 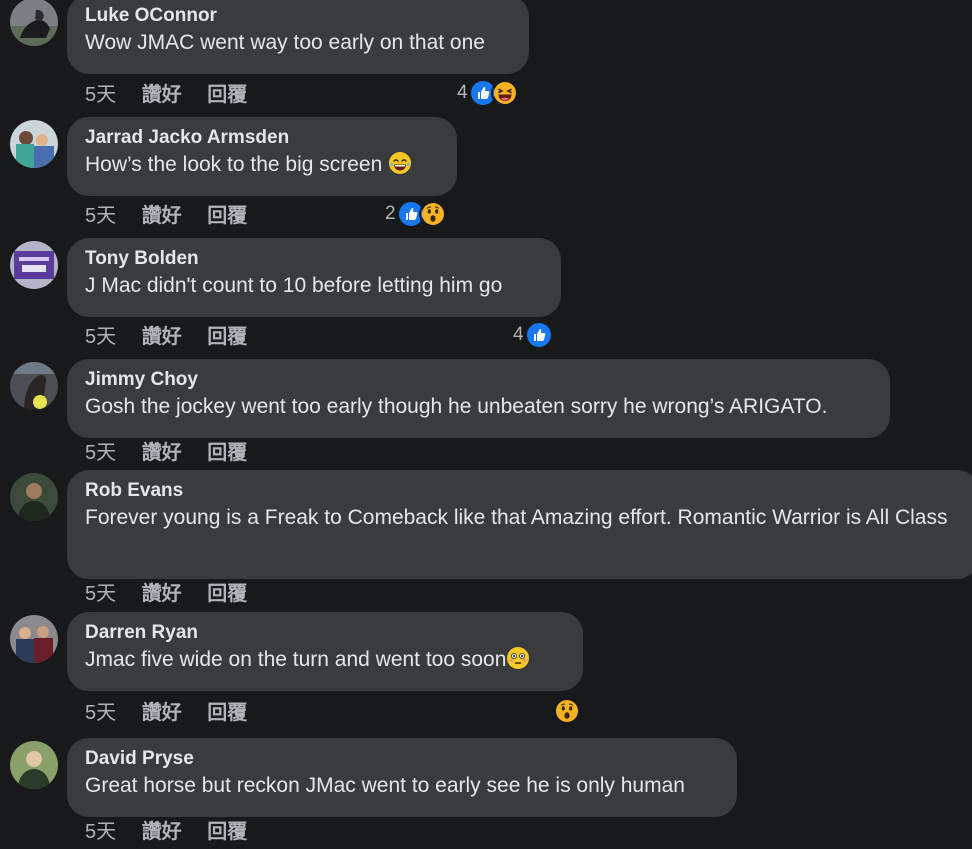 I want to click on like-icon, so click(x=538, y=335).